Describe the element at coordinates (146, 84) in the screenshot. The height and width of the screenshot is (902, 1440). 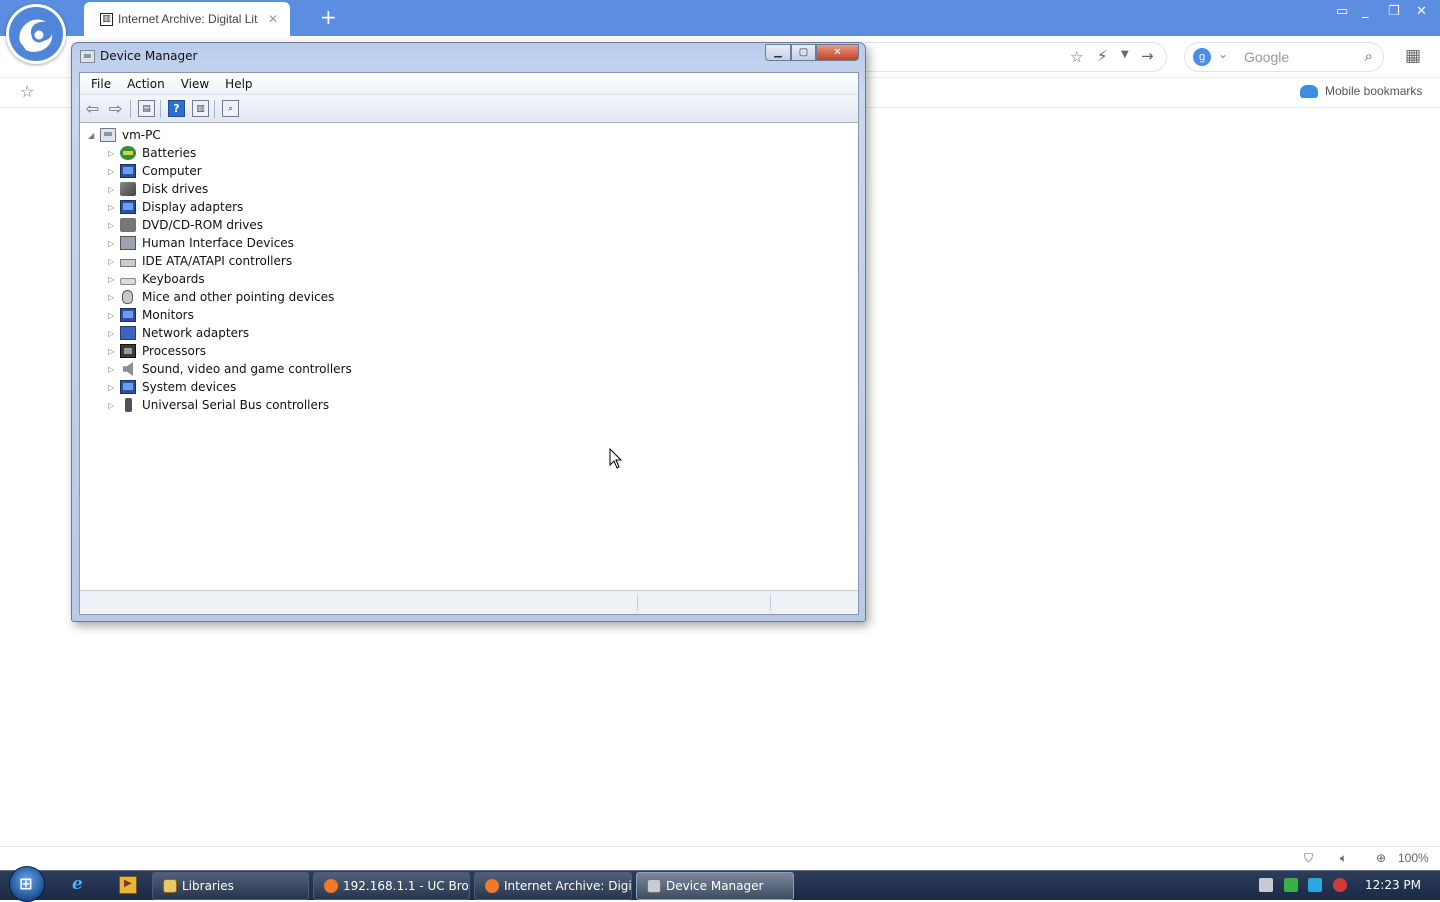
I see `menu-action: Action` at that location.